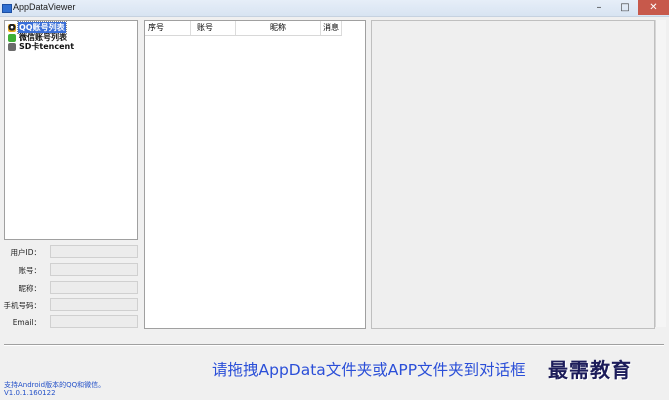 The height and width of the screenshot is (400, 669). Describe the element at coordinates (30, 288) in the screenshot. I see `nickname-label: 昵称：` at that location.